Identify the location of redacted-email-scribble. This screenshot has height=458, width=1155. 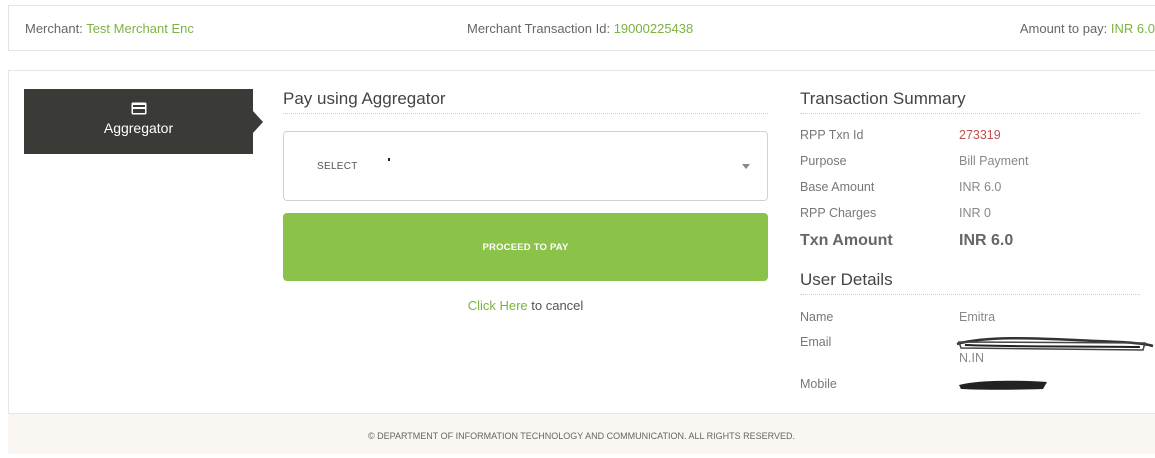
(1055, 343).